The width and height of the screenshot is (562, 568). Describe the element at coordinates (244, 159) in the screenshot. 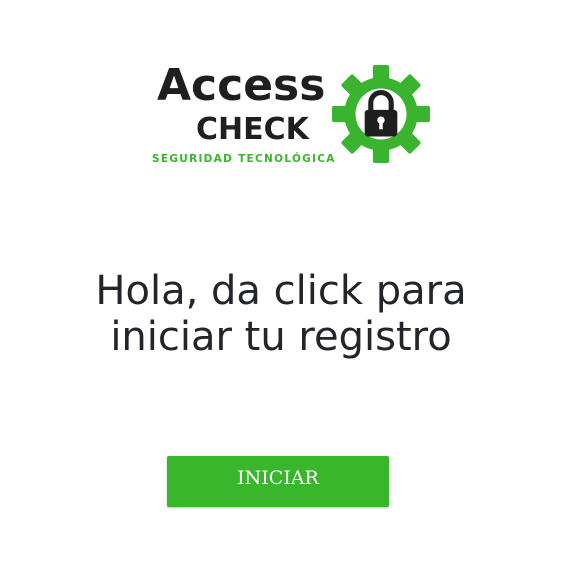

I see `logo-tagline: SEGURIDAD TECNOLÓGICA` at that location.